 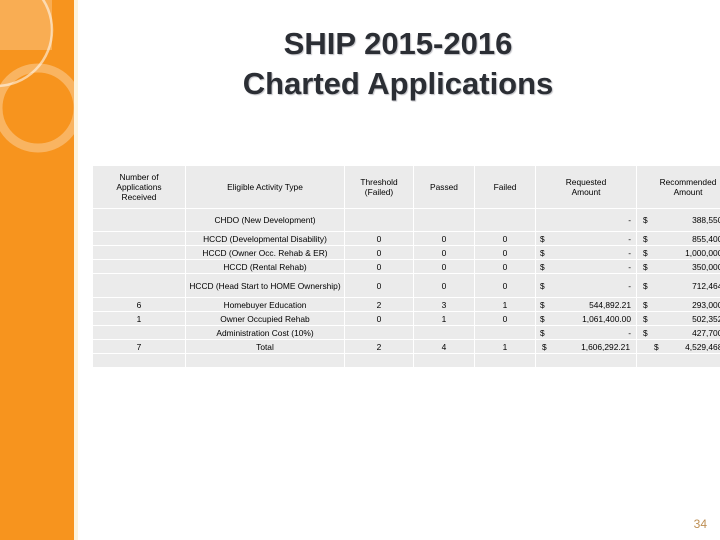 I want to click on table-row: CHDO (New Development) -$388,550.60, so click(x=406, y=220).